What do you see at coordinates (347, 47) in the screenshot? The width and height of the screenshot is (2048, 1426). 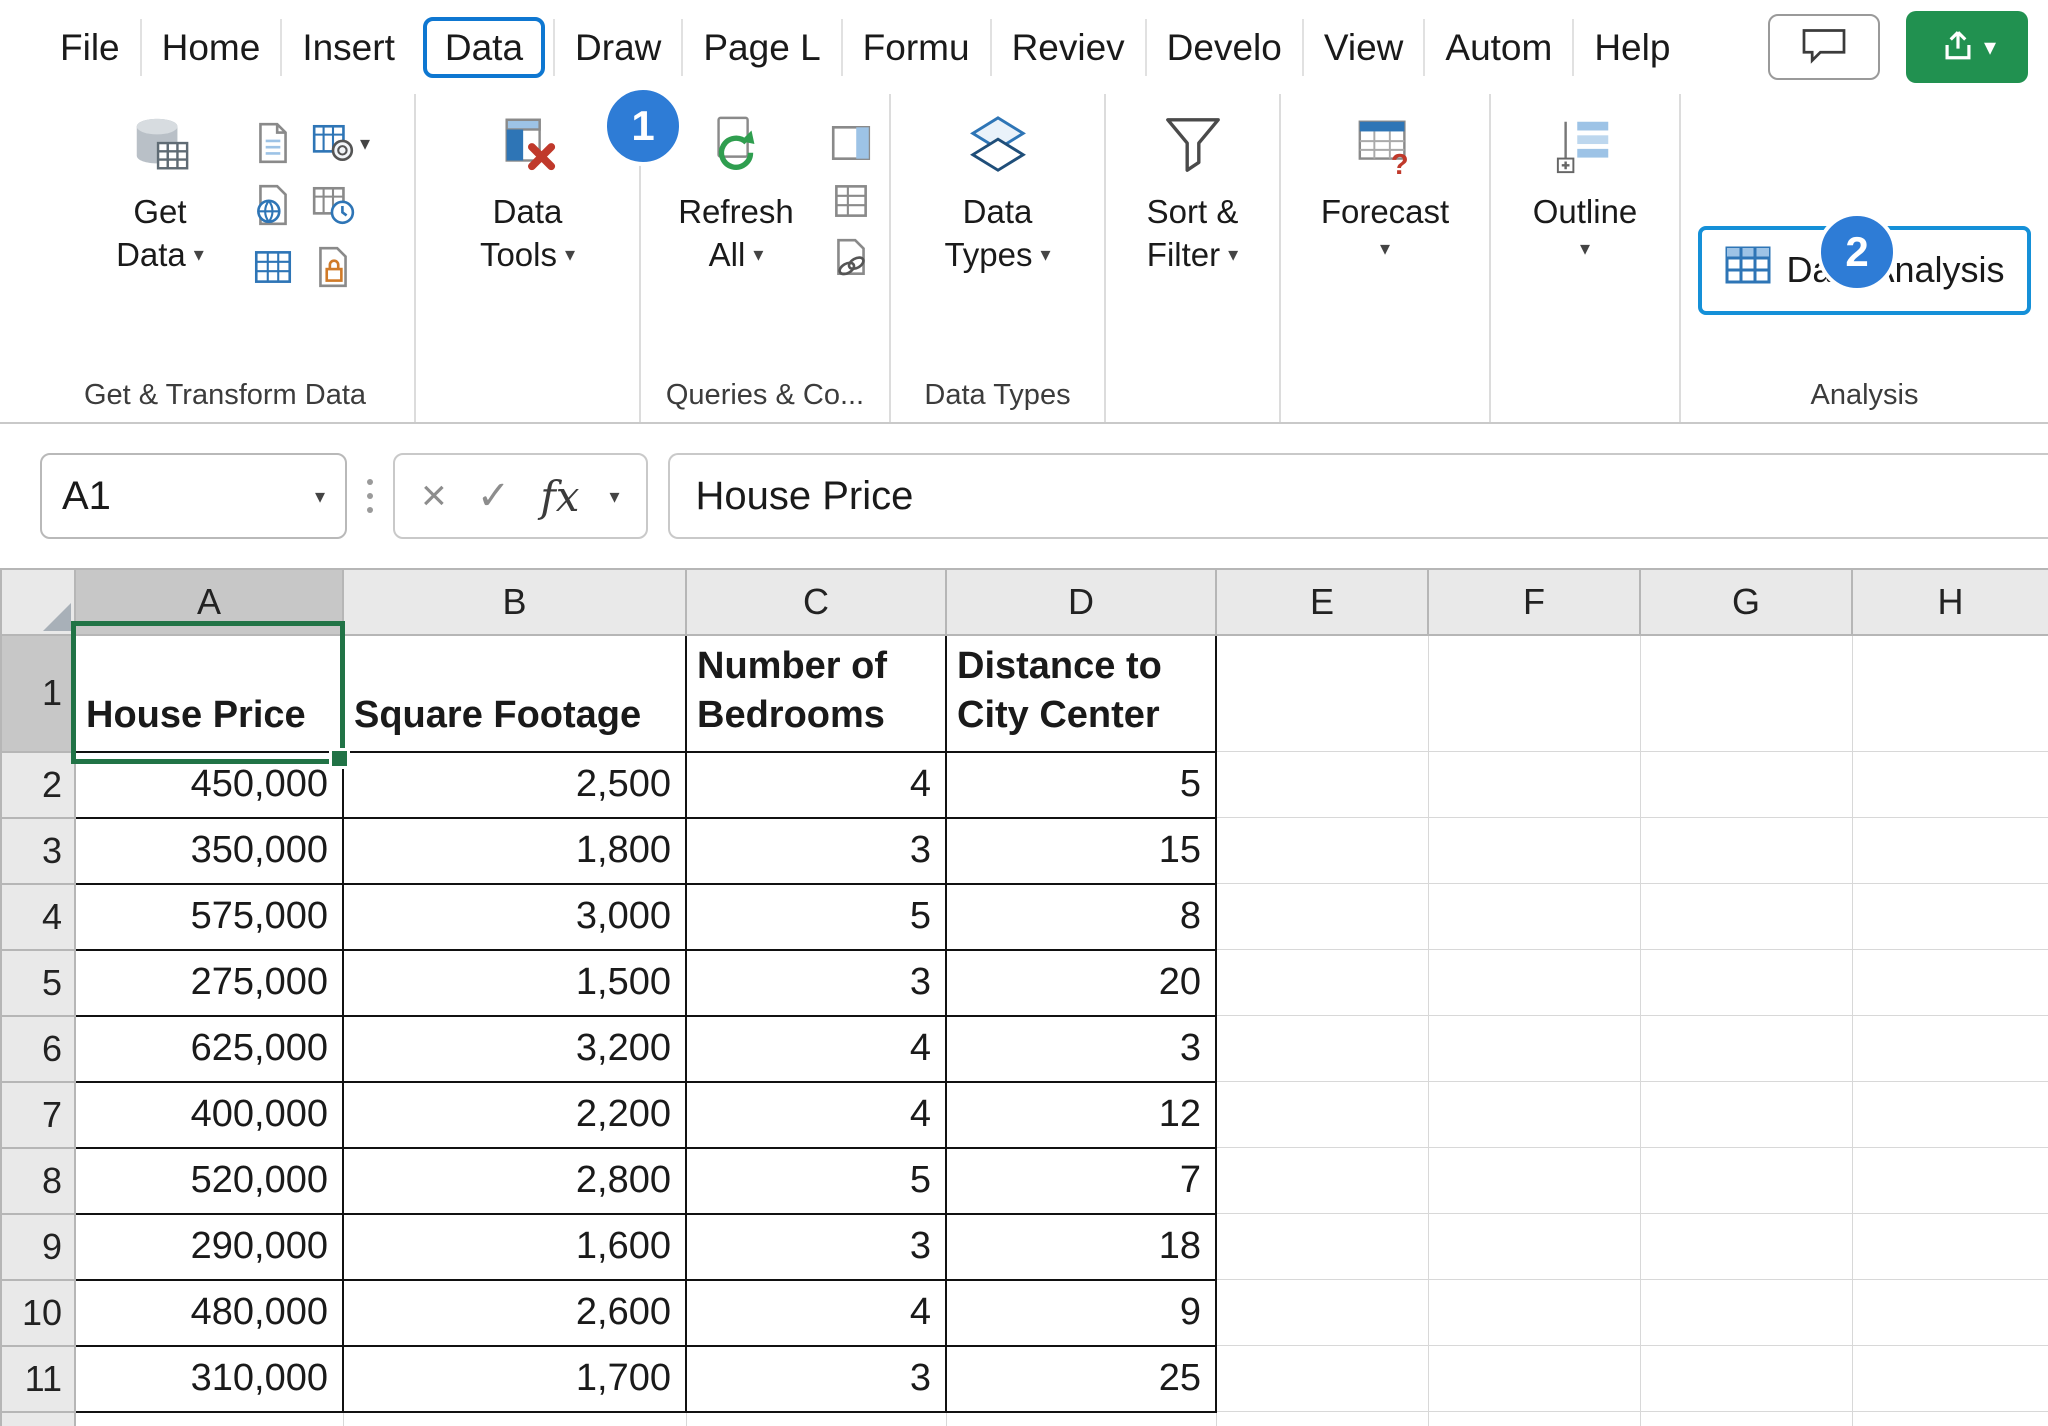 I see `tab-insert: Insert` at bounding box center [347, 47].